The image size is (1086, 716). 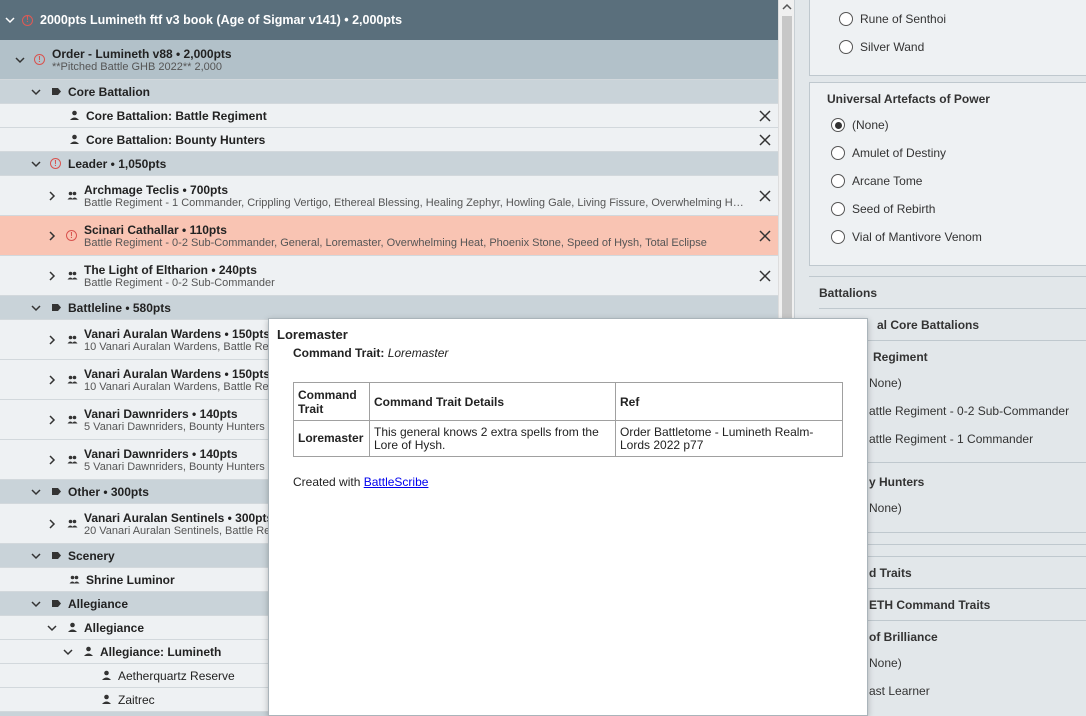 I want to click on popup-title: Loremaster, so click(x=312, y=334).